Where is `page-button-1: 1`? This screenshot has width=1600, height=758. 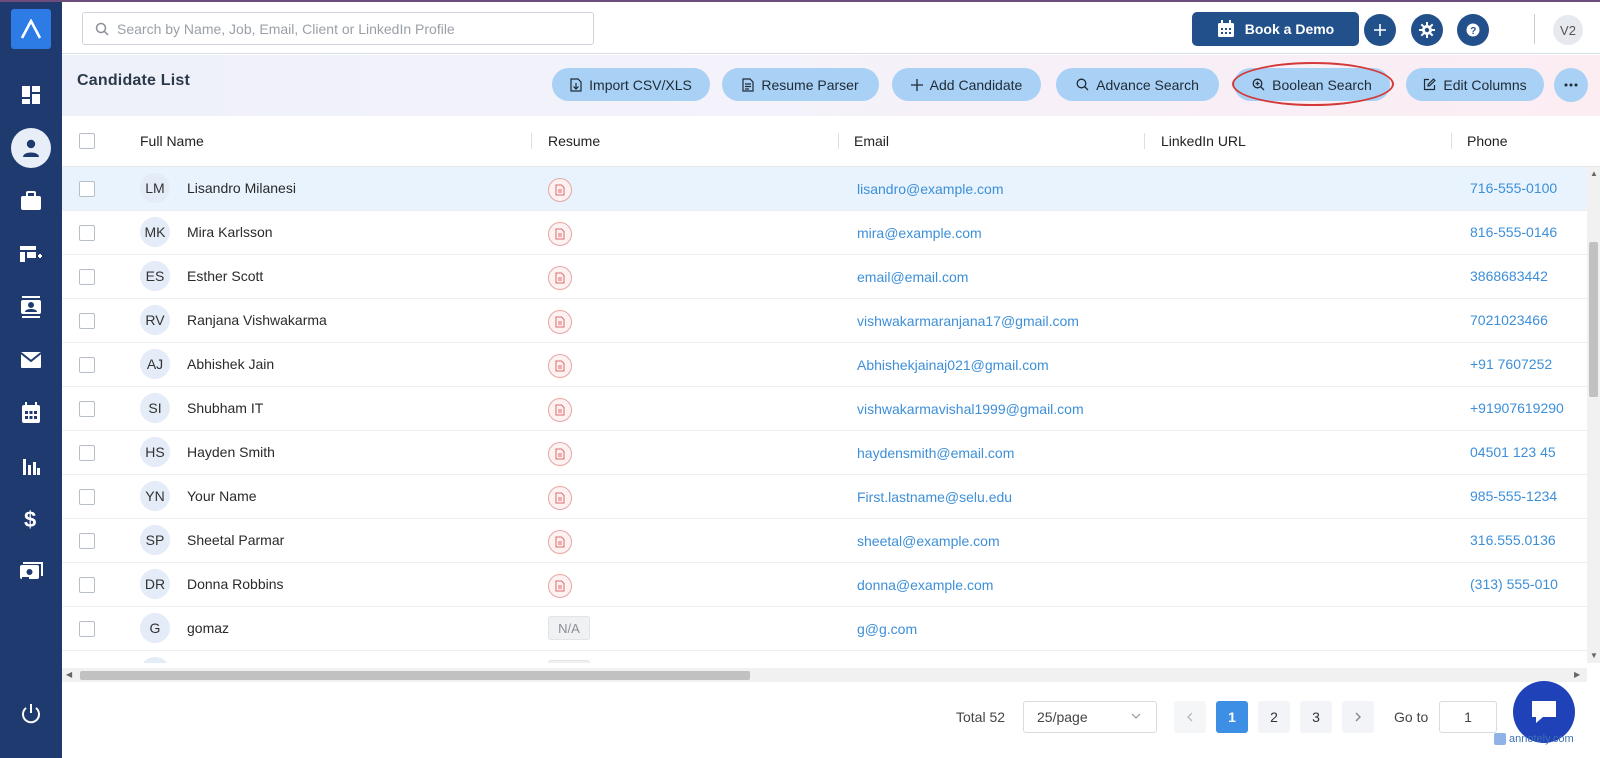
page-button-1: 1 is located at coordinates (1232, 717).